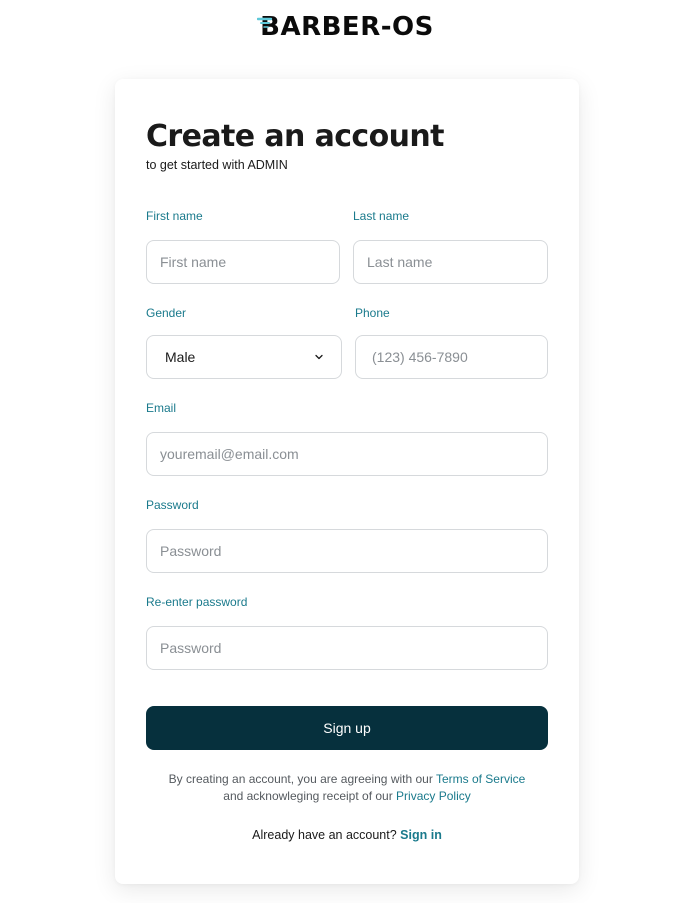 Image resolution: width=694 pixels, height=903 pixels. I want to click on gender-select: Male, so click(244, 357).